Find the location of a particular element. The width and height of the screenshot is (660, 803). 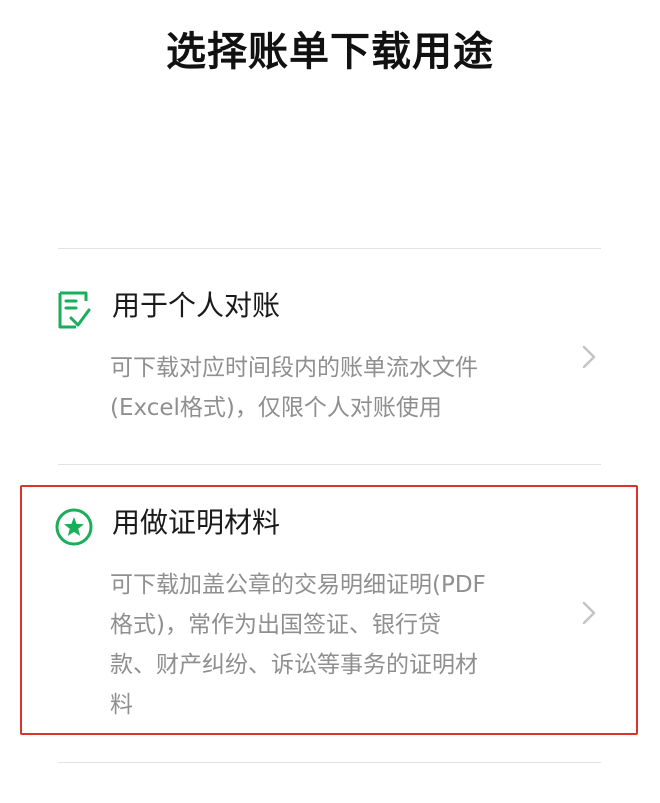

option-description-line: 可下载加盖公章的交易明细证明(PDF is located at coordinates (298, 585).